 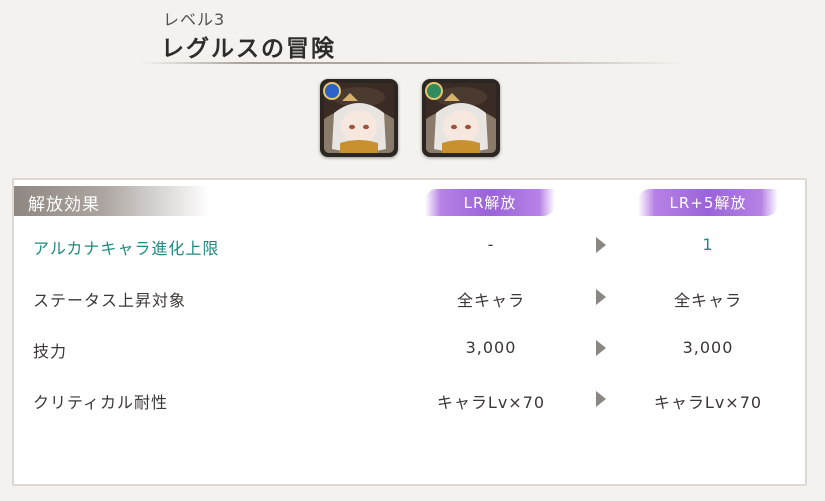 I want to click on header-divider, so click(x=412, y=63).